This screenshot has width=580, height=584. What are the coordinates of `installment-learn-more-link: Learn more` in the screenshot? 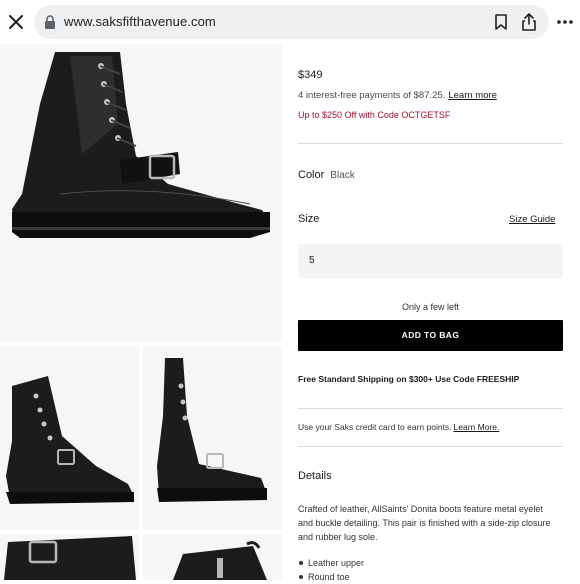 It's located at (472, 95).